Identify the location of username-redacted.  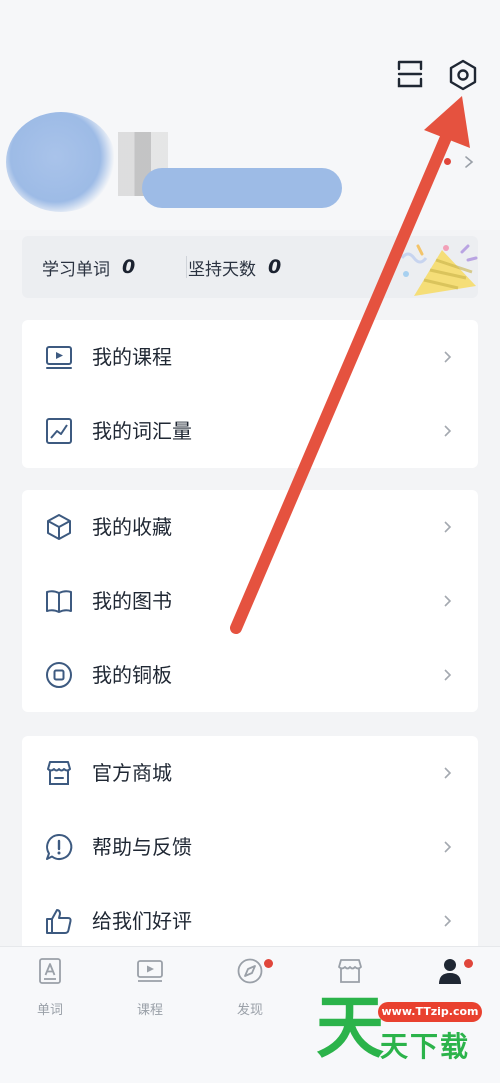
(242, 188).